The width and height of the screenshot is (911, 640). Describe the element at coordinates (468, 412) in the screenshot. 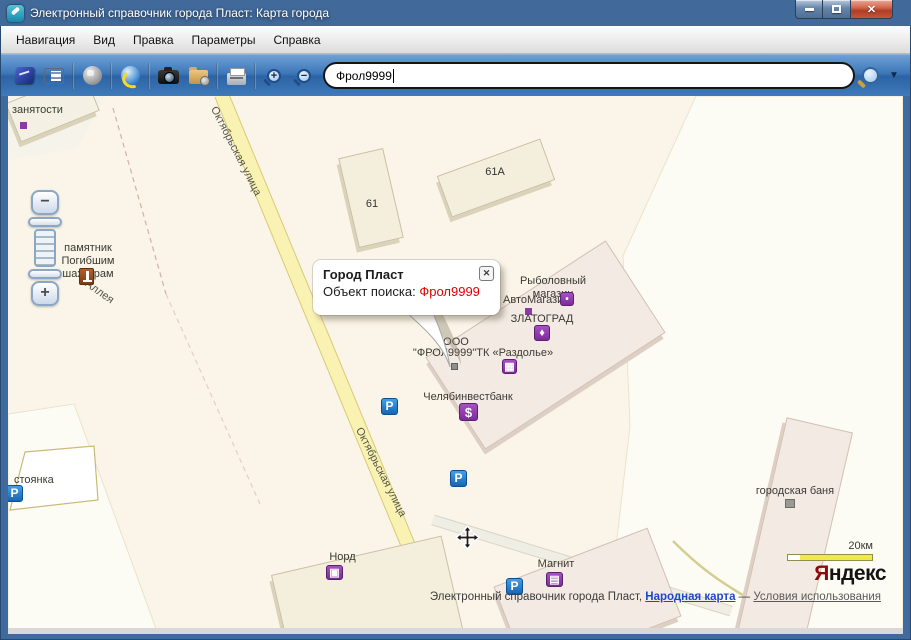

I see `bank-dollar-icon: $` at that location.